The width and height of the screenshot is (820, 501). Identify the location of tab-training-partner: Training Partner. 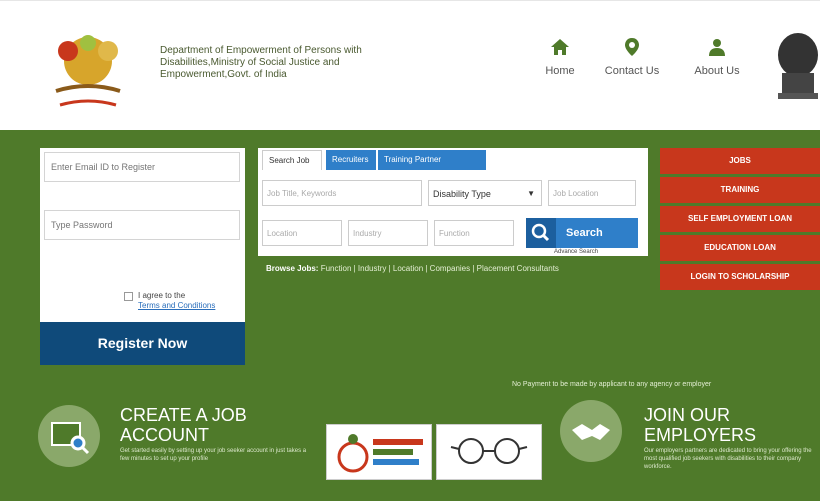
(432, 160).